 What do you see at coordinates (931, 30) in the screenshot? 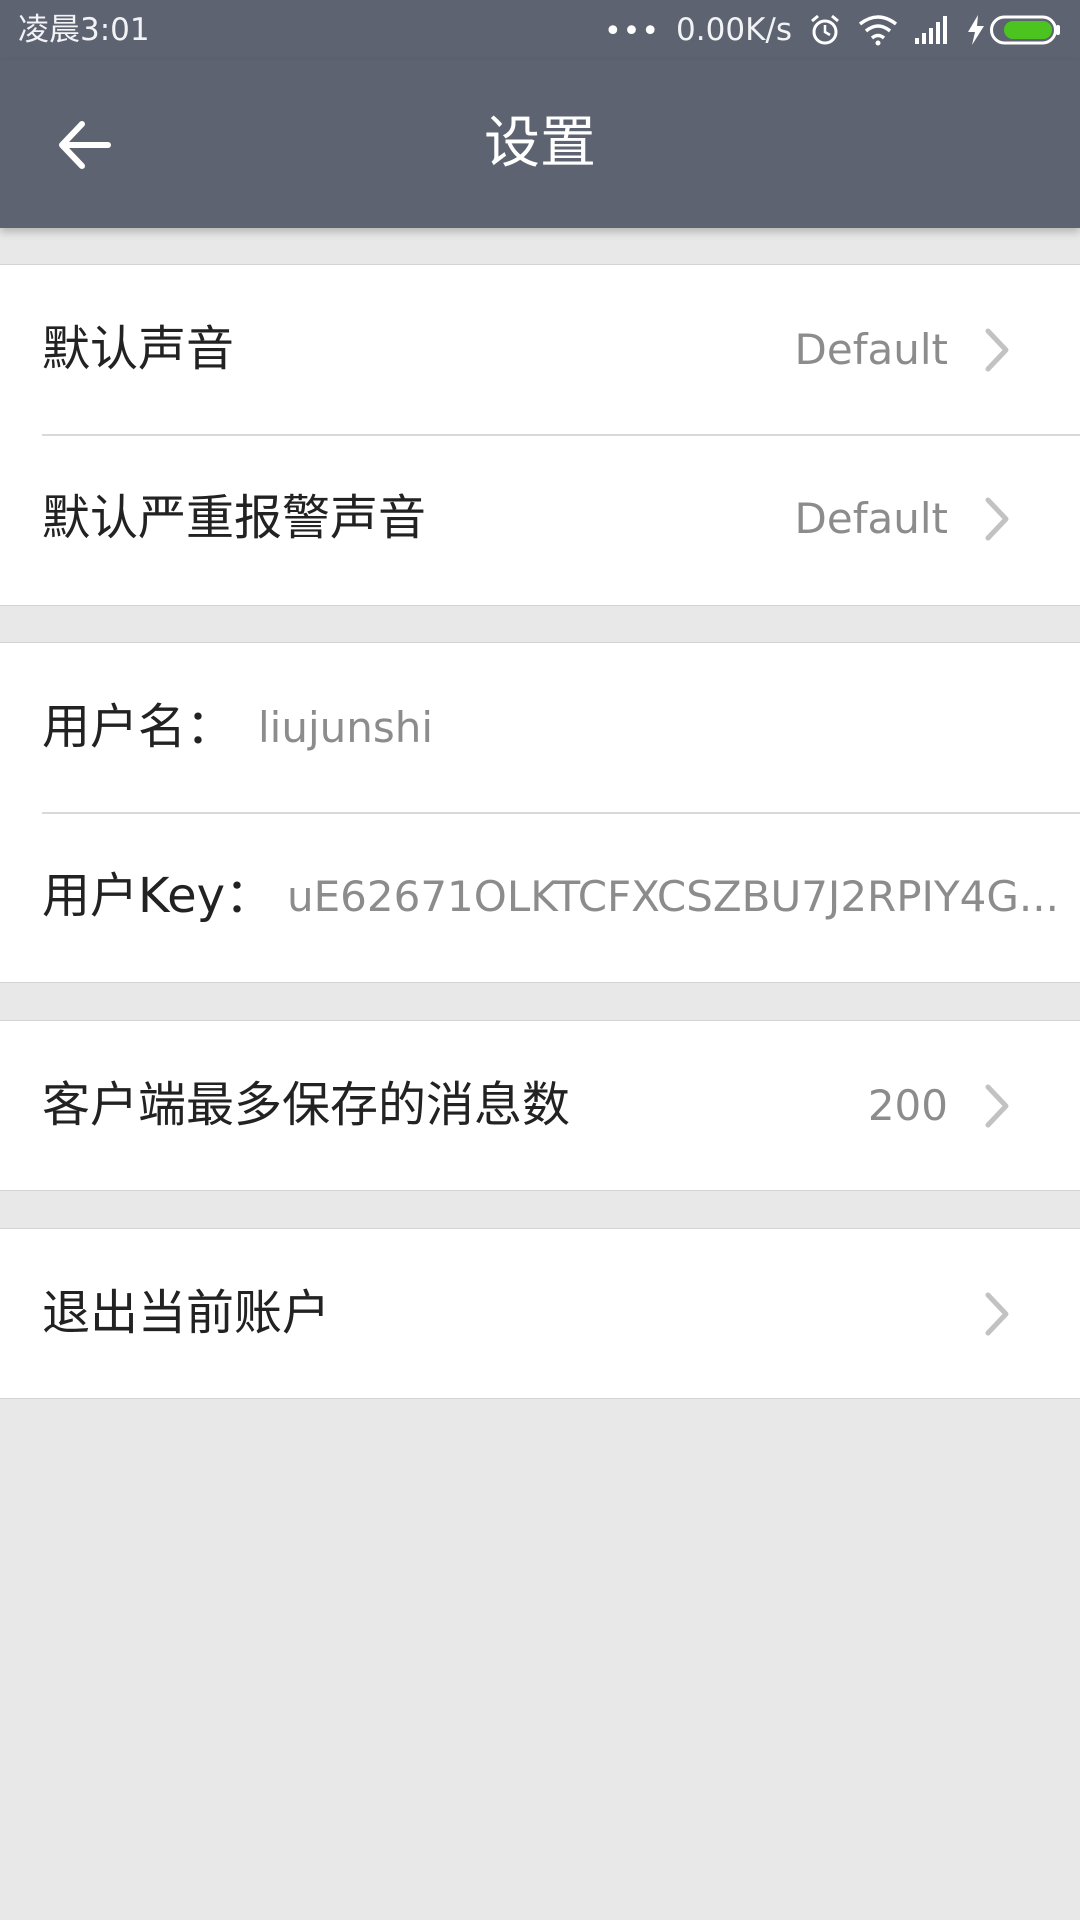
I see `signal-icon` at bounding box center [931, 30].